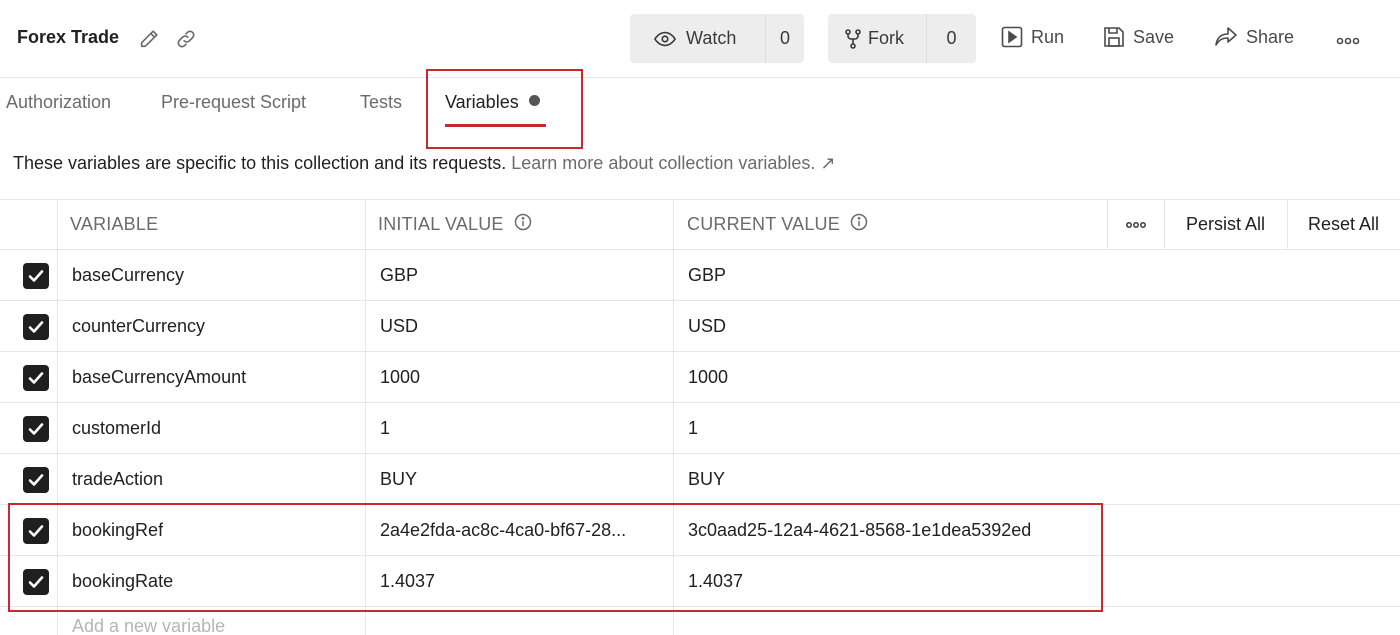 The width and height of the screenshot is (1400, 635). Describe the element at coordinates (951, 38) in the screenshot. I see `fork-count: 0` at that location.